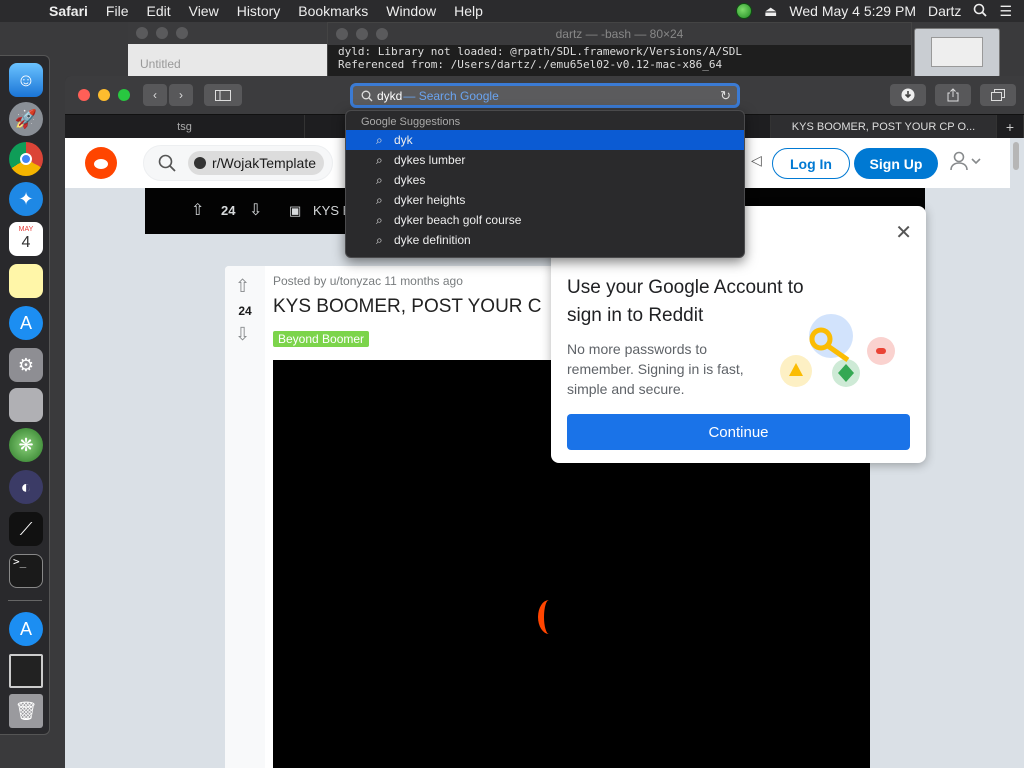 This screenshot has width=1024, height=768. Describe the element at coordinates (142, 33) in the screenshot. I see `close-dot-icon` at that location.